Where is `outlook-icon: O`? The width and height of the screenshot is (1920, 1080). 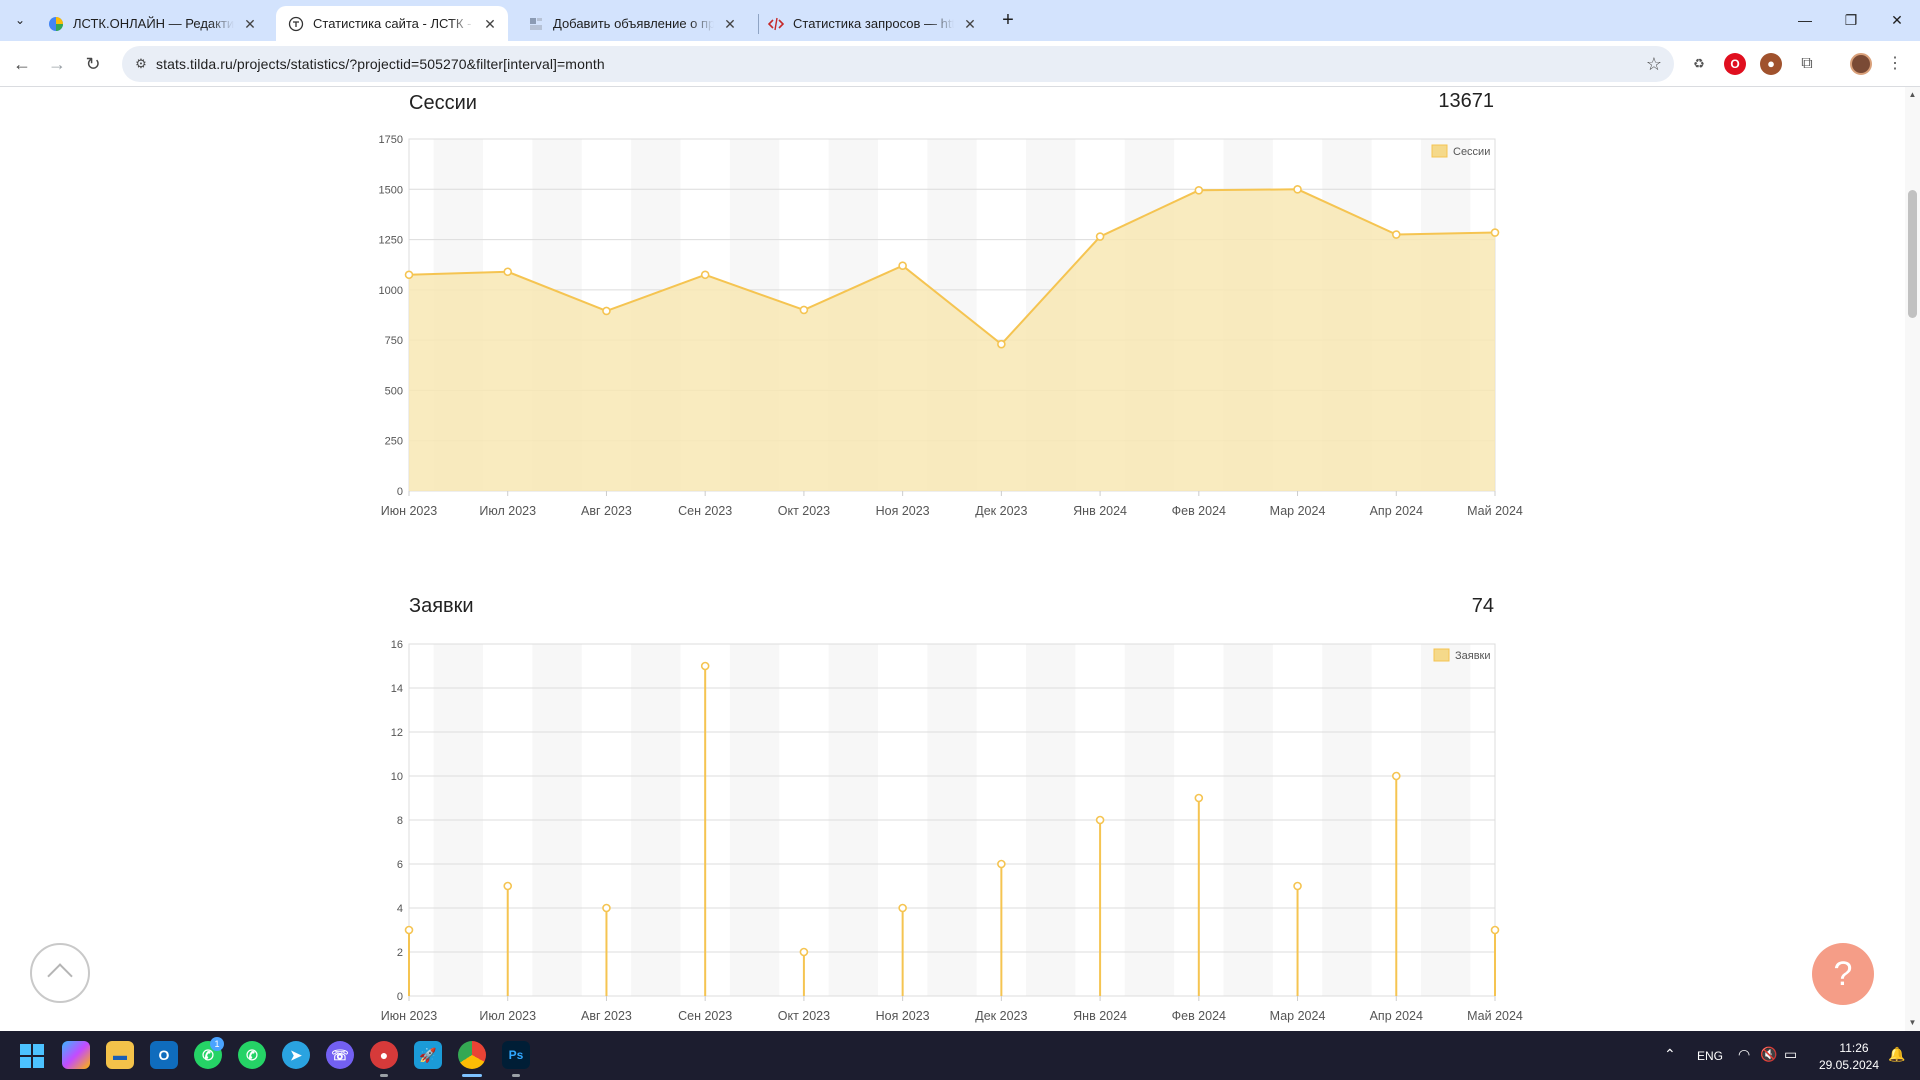
outlook-icon: O is located at coordinates (164, 1055).